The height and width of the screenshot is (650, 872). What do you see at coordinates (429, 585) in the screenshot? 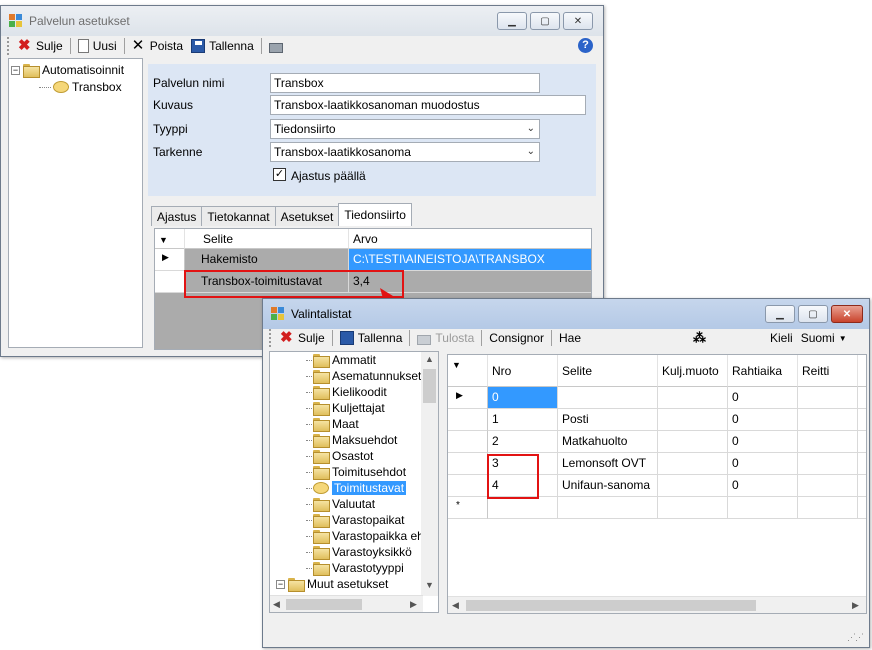
I see `scroll-down-icon: ▼` at bounding box center [429, 585].